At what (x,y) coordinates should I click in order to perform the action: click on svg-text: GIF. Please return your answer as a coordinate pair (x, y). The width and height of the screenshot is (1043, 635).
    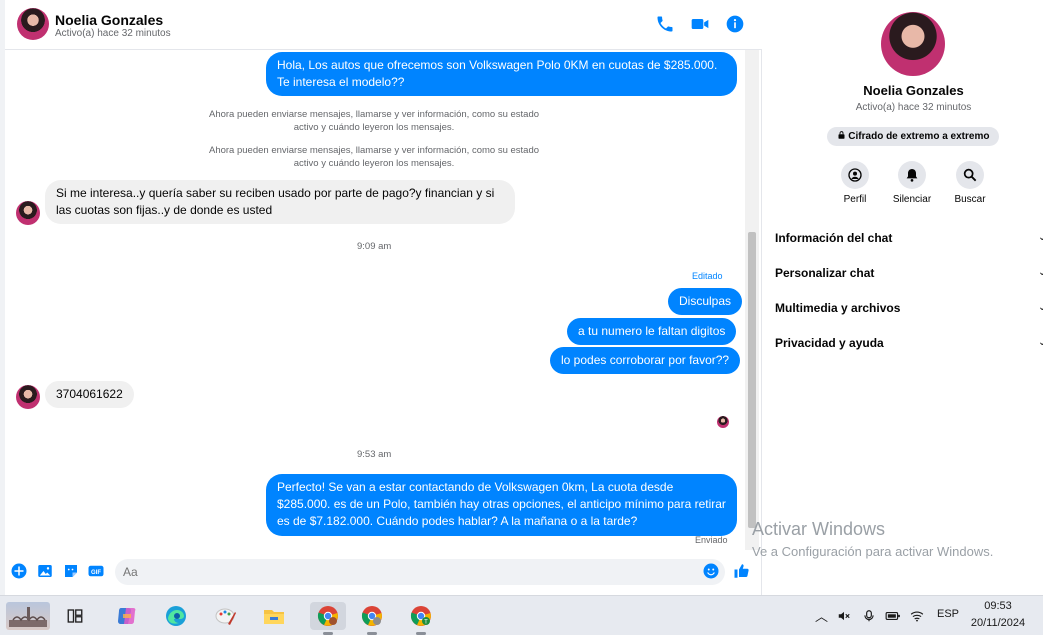
    Looking at the image, I should click on (96, 573).